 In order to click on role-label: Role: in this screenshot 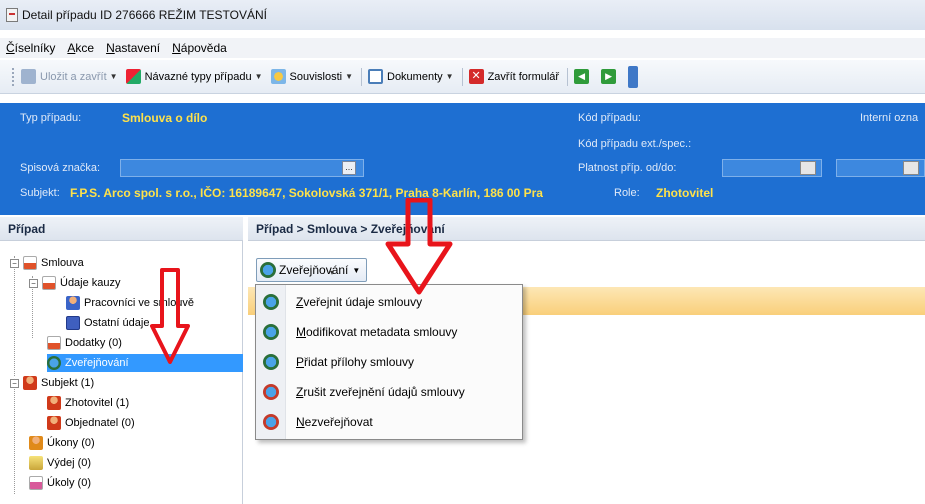, I will do `click(627, 193)`.